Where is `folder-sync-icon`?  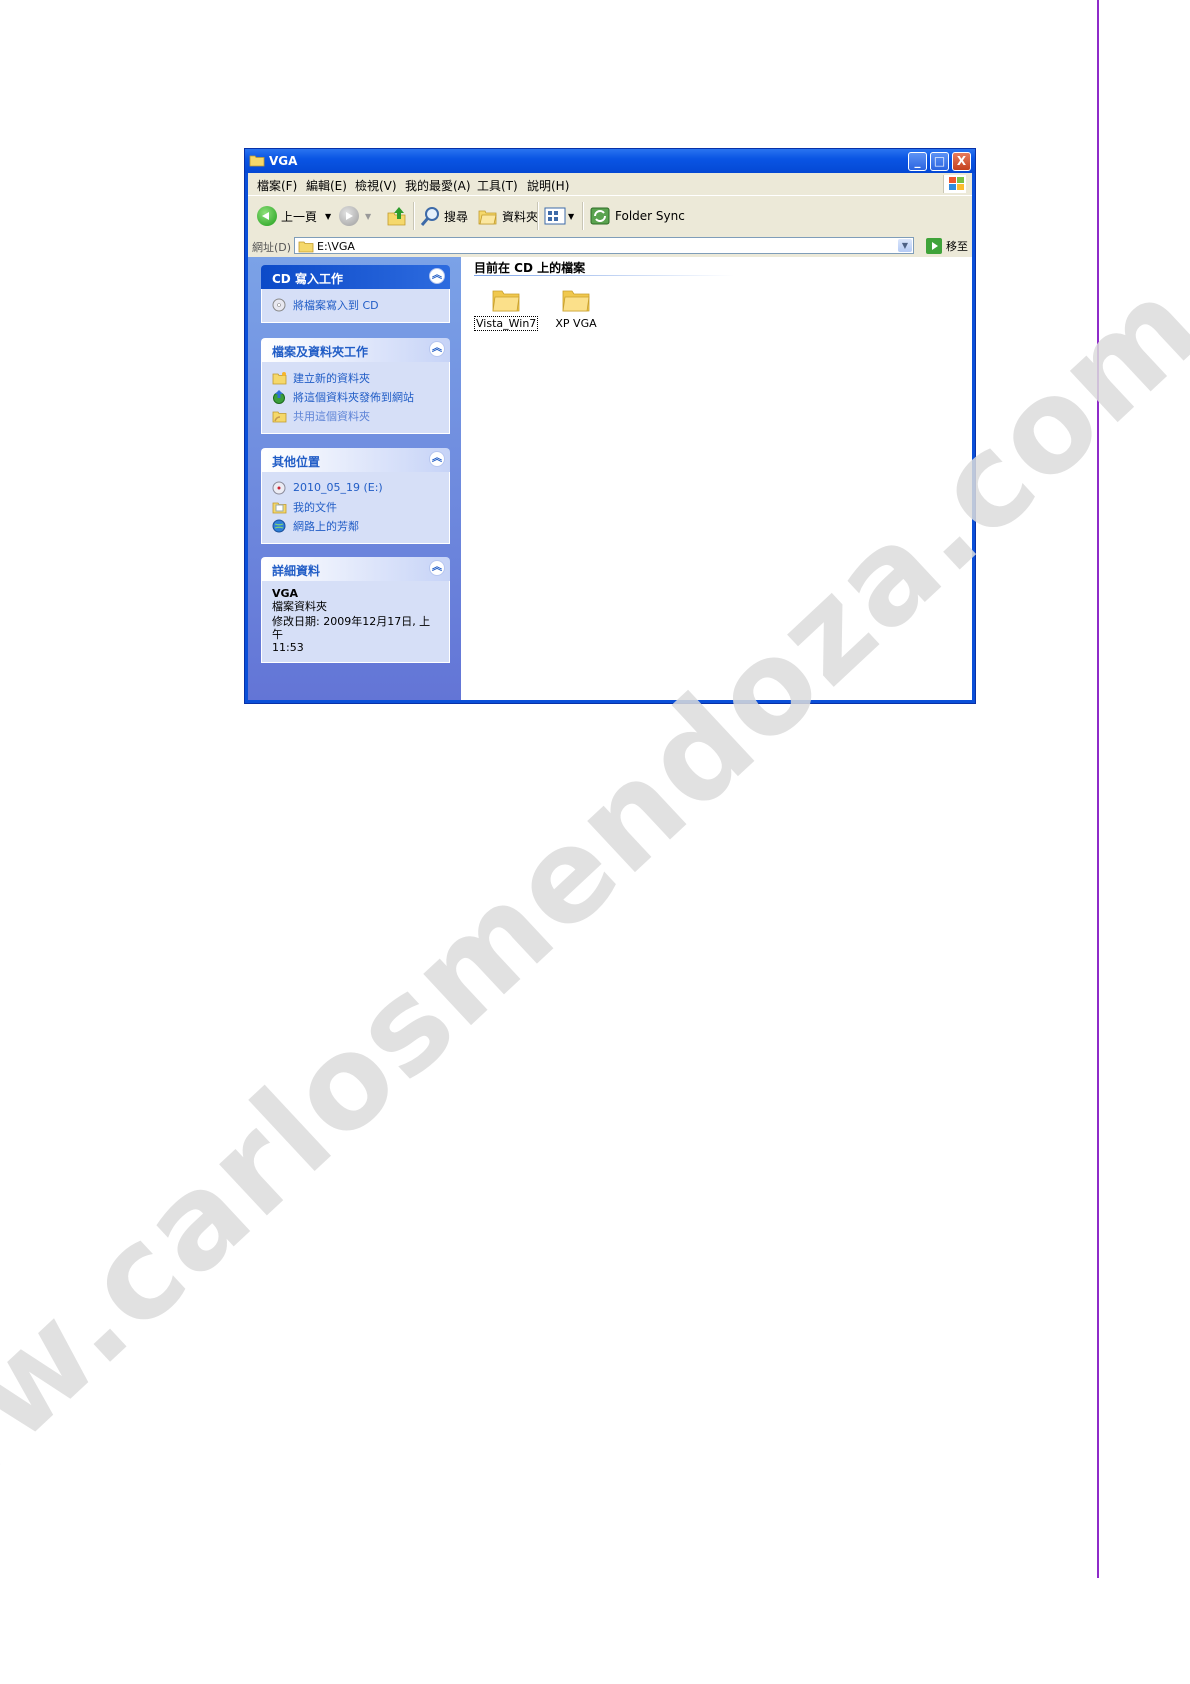 folder-sync-icon is located at coordinates (600, 216).